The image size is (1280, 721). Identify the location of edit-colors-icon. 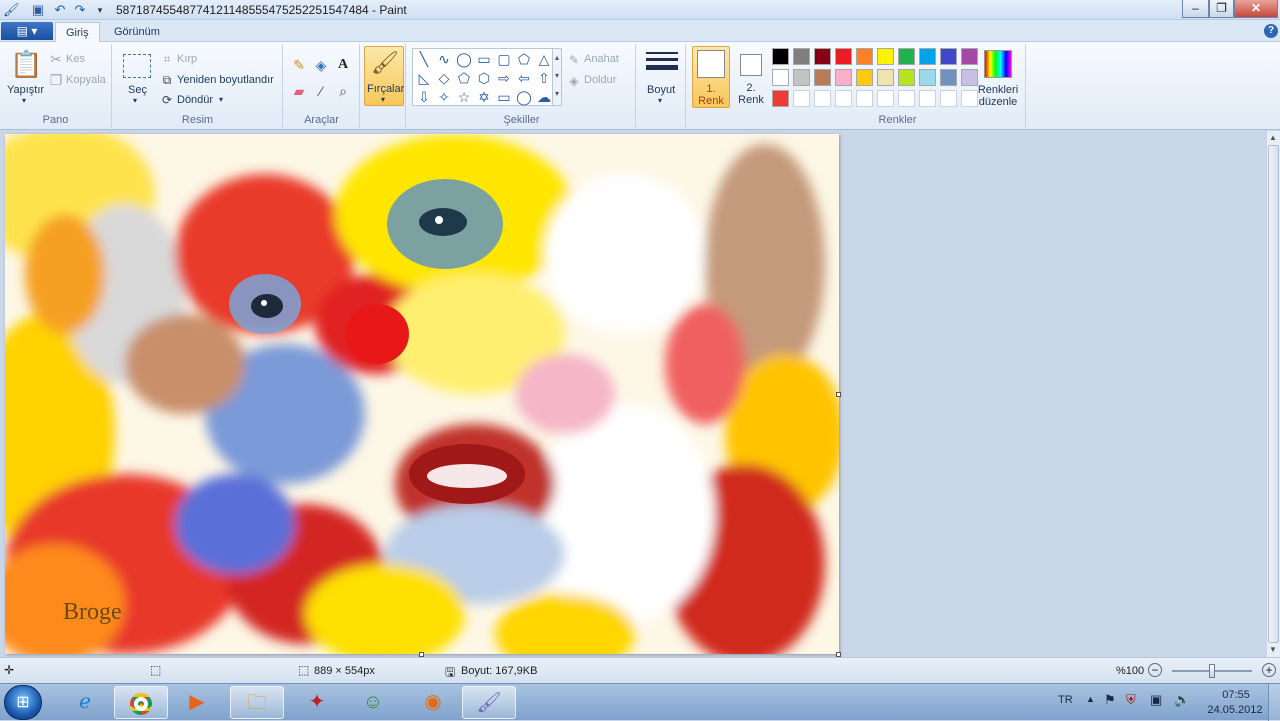
(998, 64).